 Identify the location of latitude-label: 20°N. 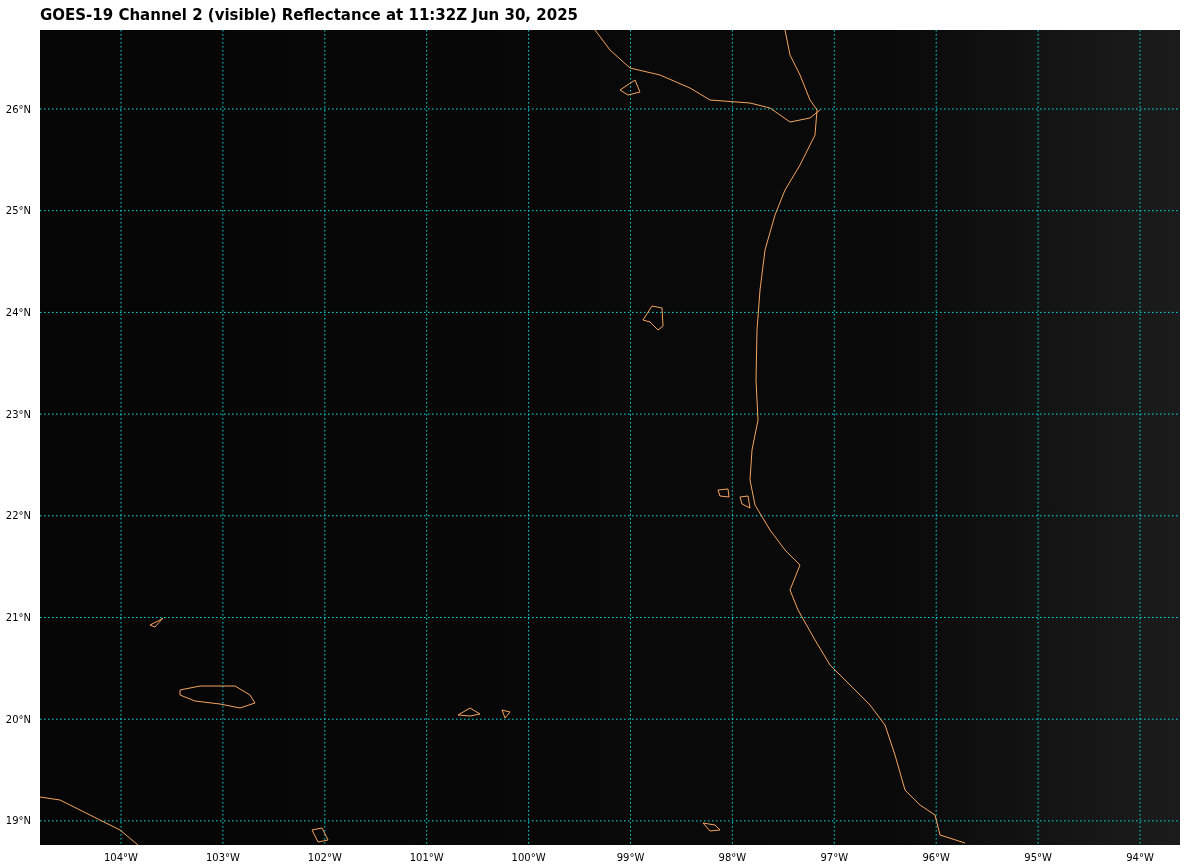
(18, 719).